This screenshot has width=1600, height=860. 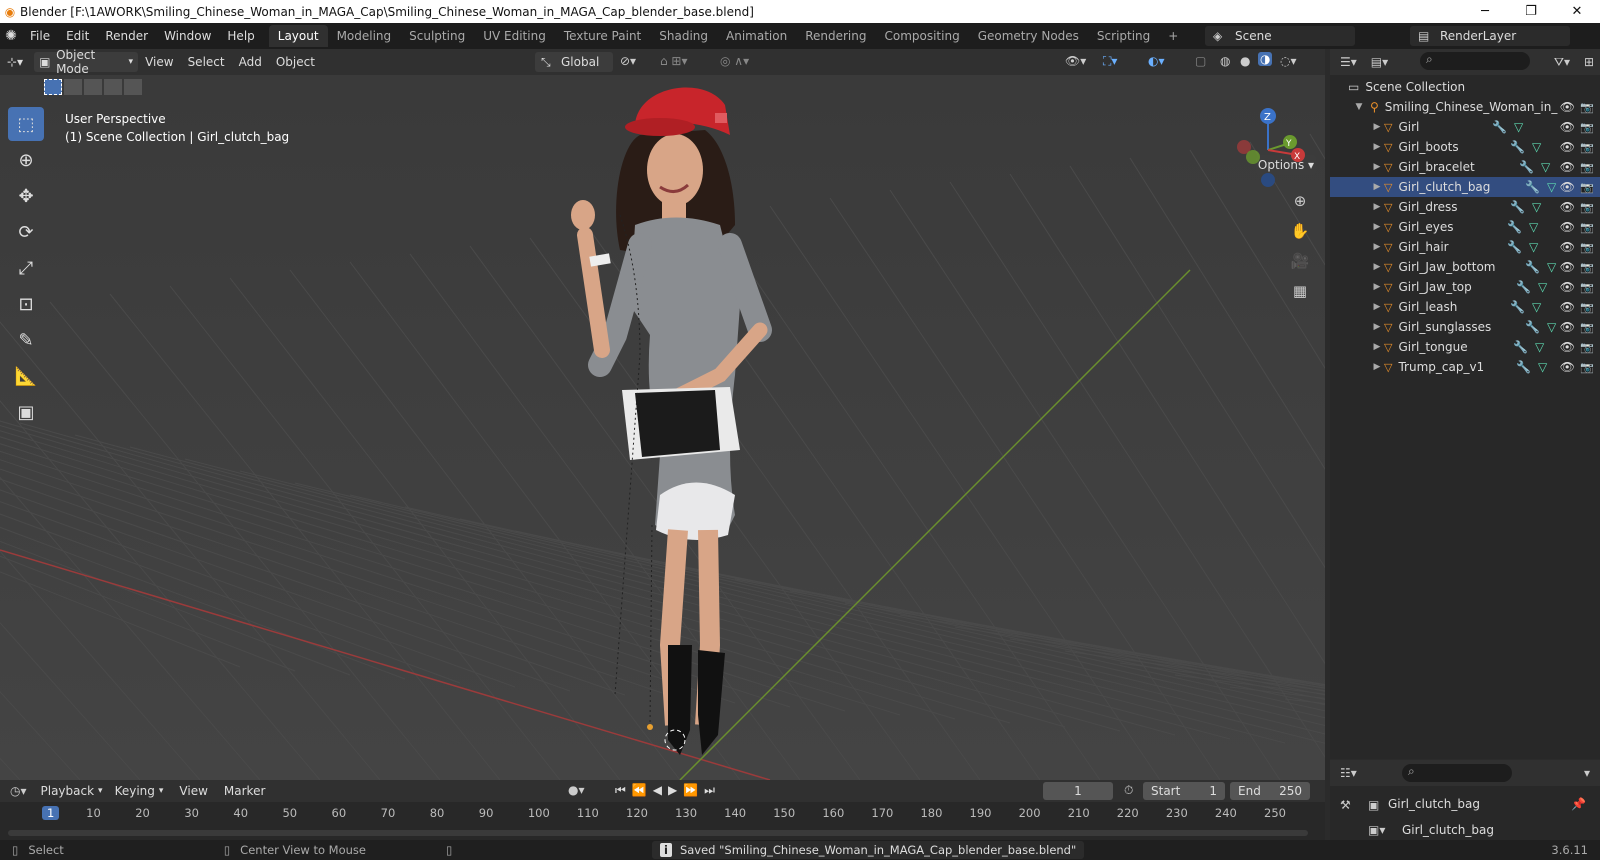 I want to click on outliner-item: ▶ ▽ Girl_boots 🔧 ▽ 👁 📷, so click(x=1465, y=147).